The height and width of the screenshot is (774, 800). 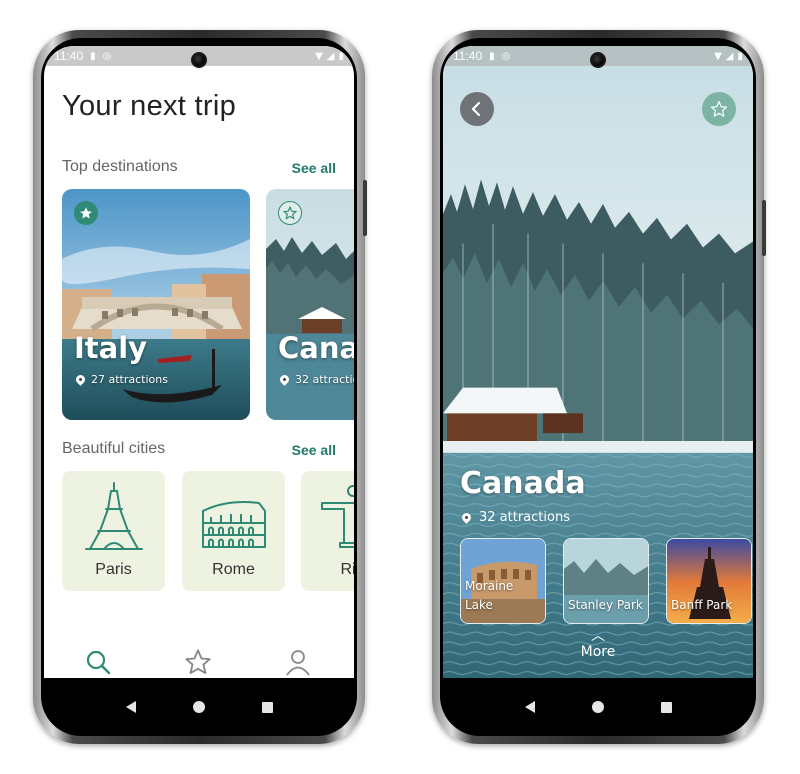 I want to click on star-outline-icon, so click(x=719, y=108).